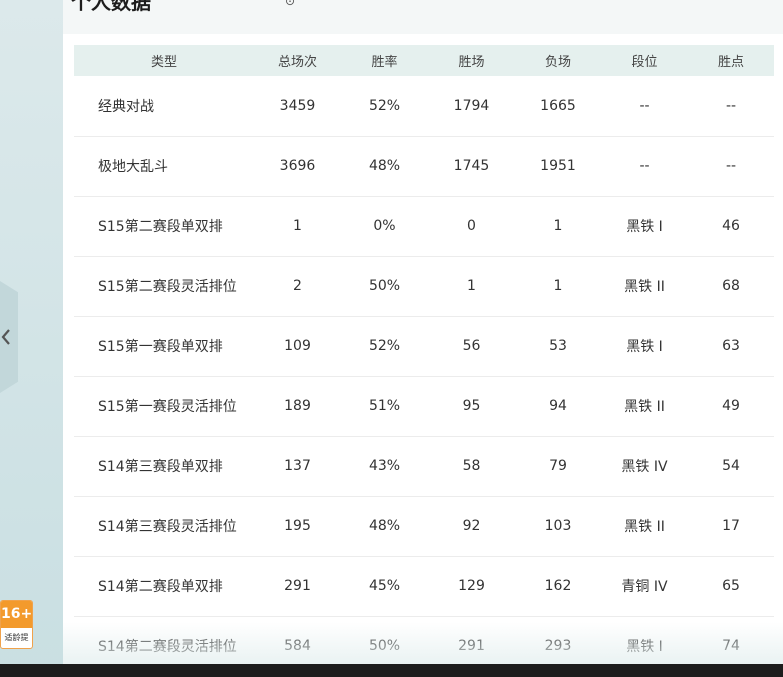  I want to click on stat-cell: 51%, so click(384, 406).